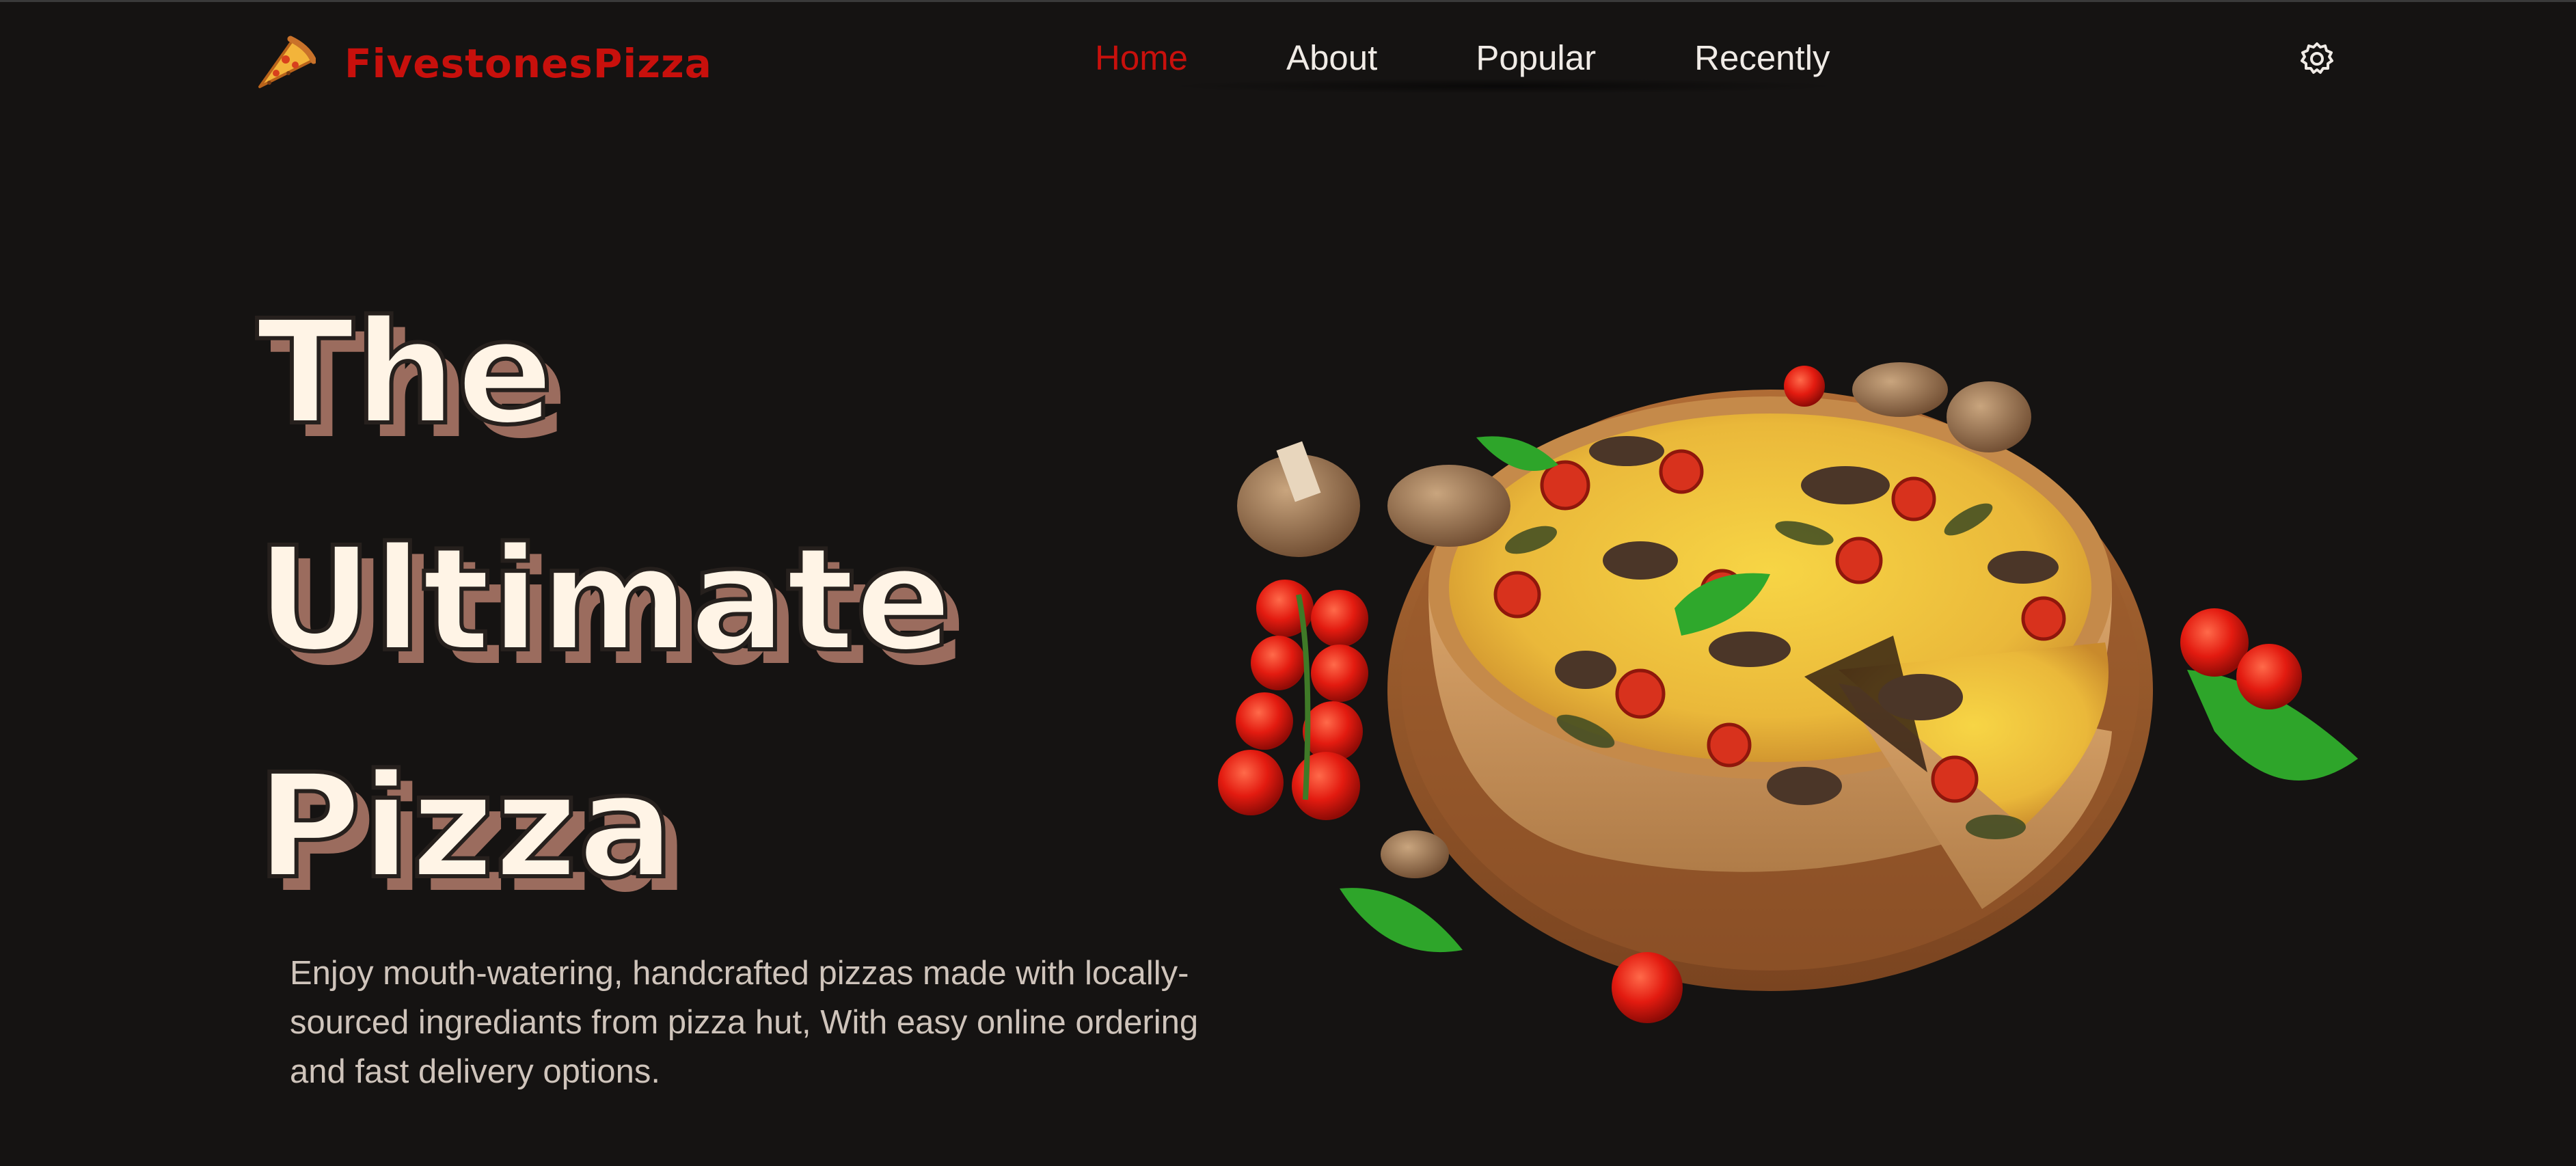  What do you see at coordinates (1762, 58) in the screenshot?
I see `nav-link-recently: Recently` at bounding box center [1762, 58].